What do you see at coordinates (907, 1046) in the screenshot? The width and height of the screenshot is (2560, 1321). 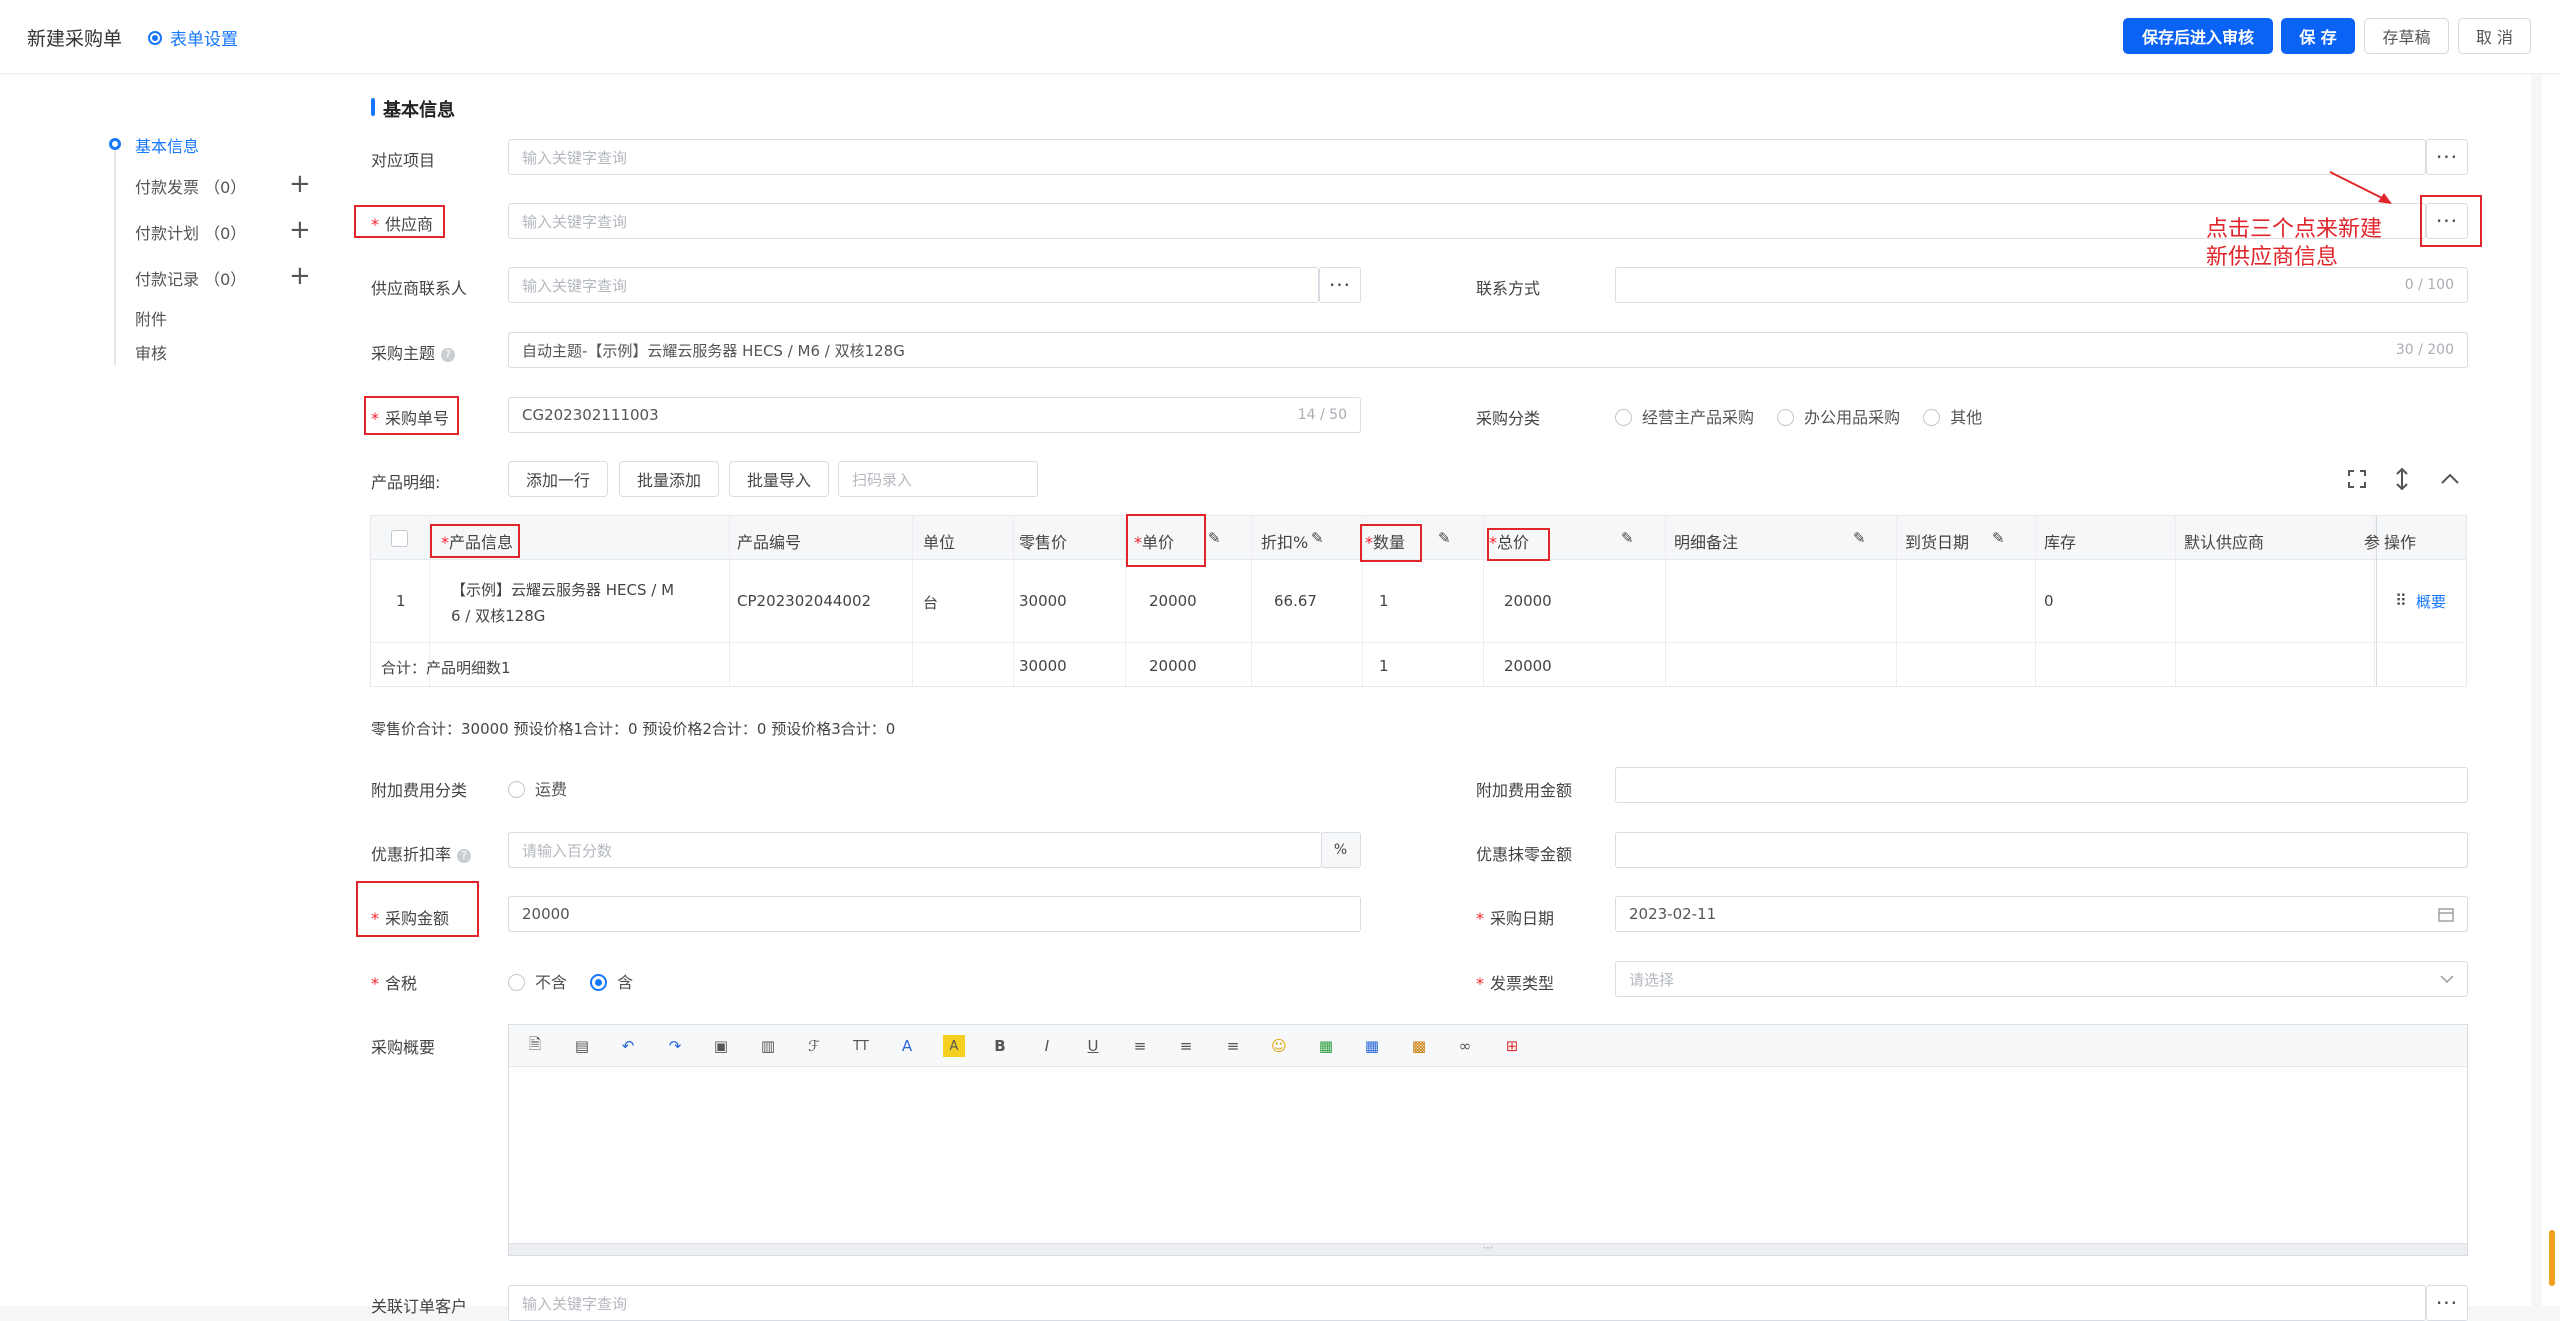 I see `font-color-icon: A` at bounding box center [907, 1046].